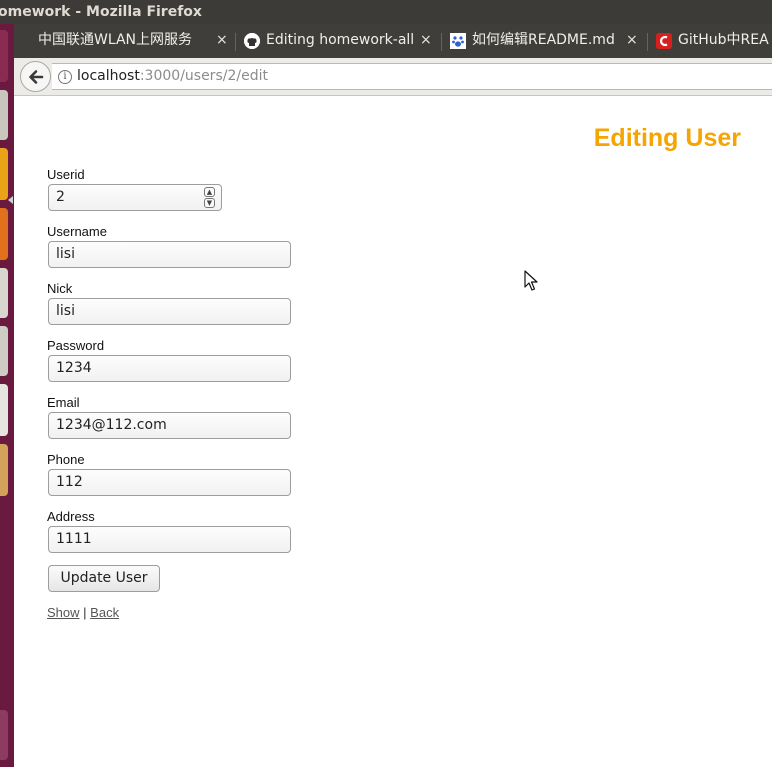 Image resolution: width=772 pixels, height=767 pixels. Describe the element at coordinates (252, 41) in the screenshot. I see `github-icon` at that location.